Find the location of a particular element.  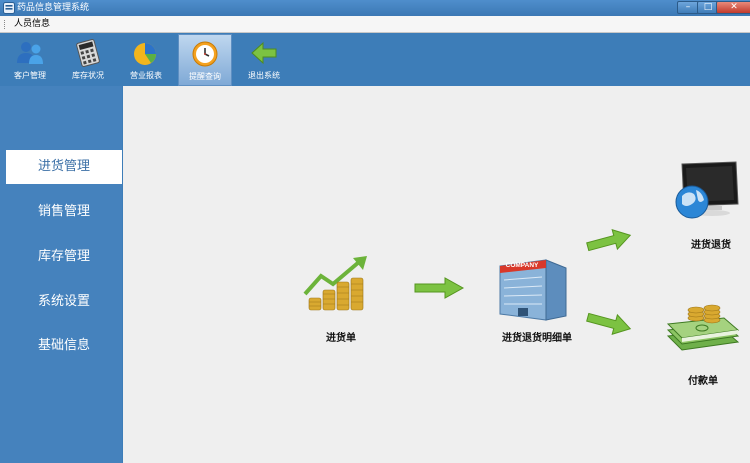

toolbar-inventory-status: 库存状况 is located at coordinates (88, 60).